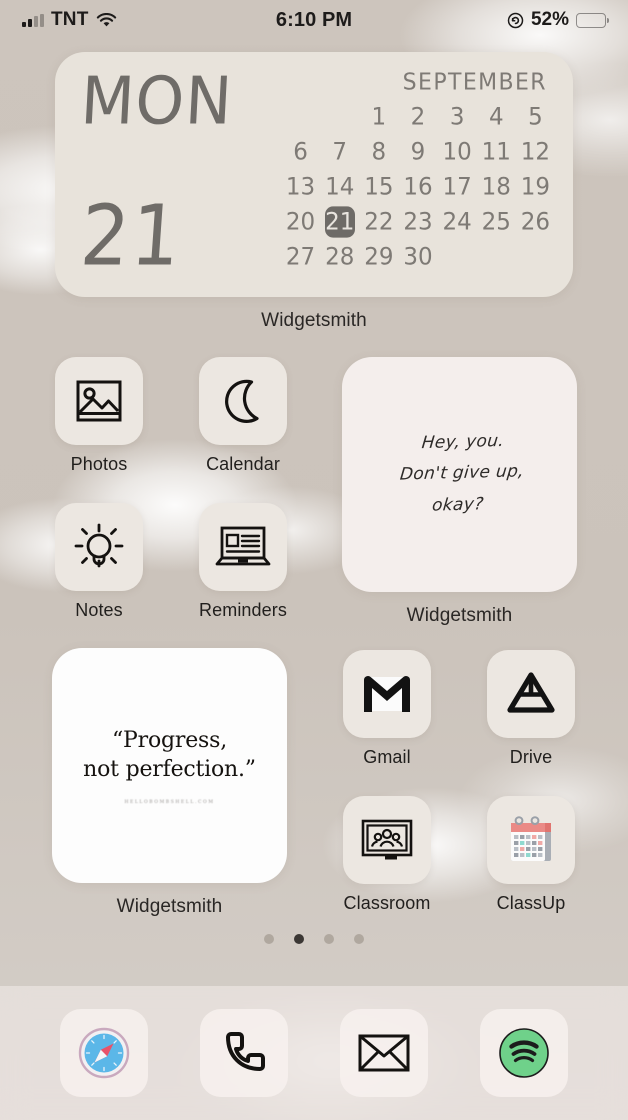 This screenshot has height=1120, width=628. I want to click on calendar-day-cell: 15, so click(379, 187).